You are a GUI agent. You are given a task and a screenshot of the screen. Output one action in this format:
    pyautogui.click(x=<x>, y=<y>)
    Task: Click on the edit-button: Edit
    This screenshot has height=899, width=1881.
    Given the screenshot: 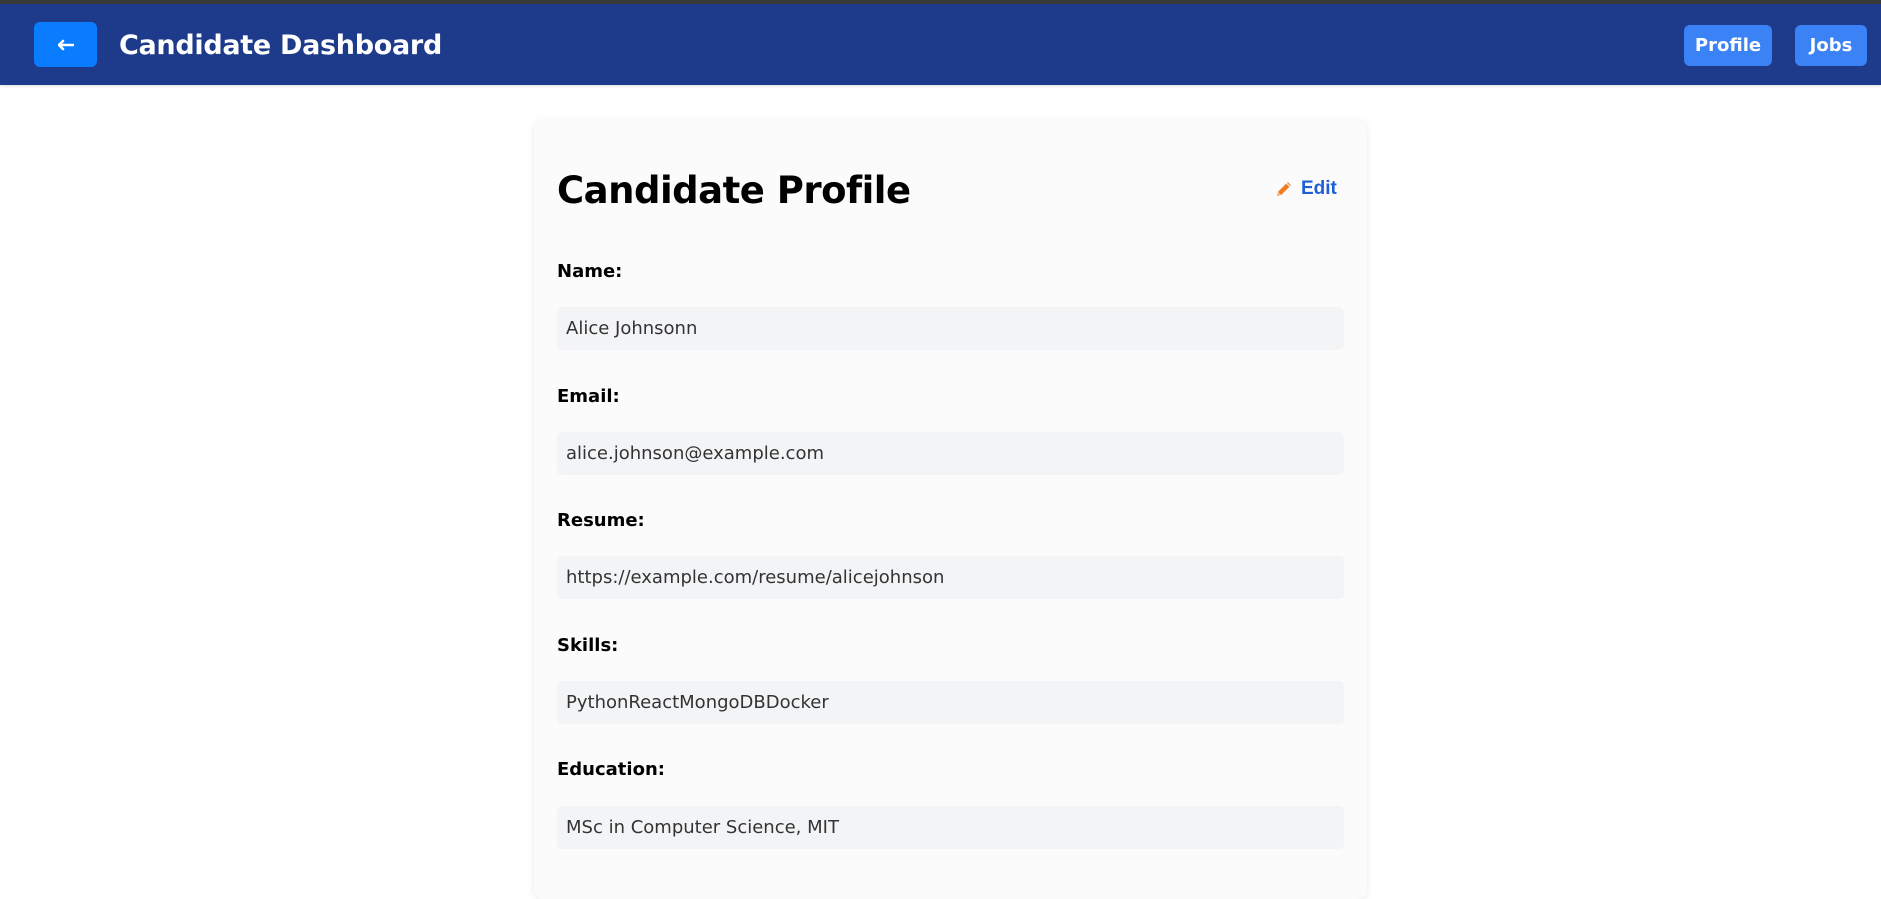 What is the action you would take?
    pyautogui.click(x=1305, y=189)
    